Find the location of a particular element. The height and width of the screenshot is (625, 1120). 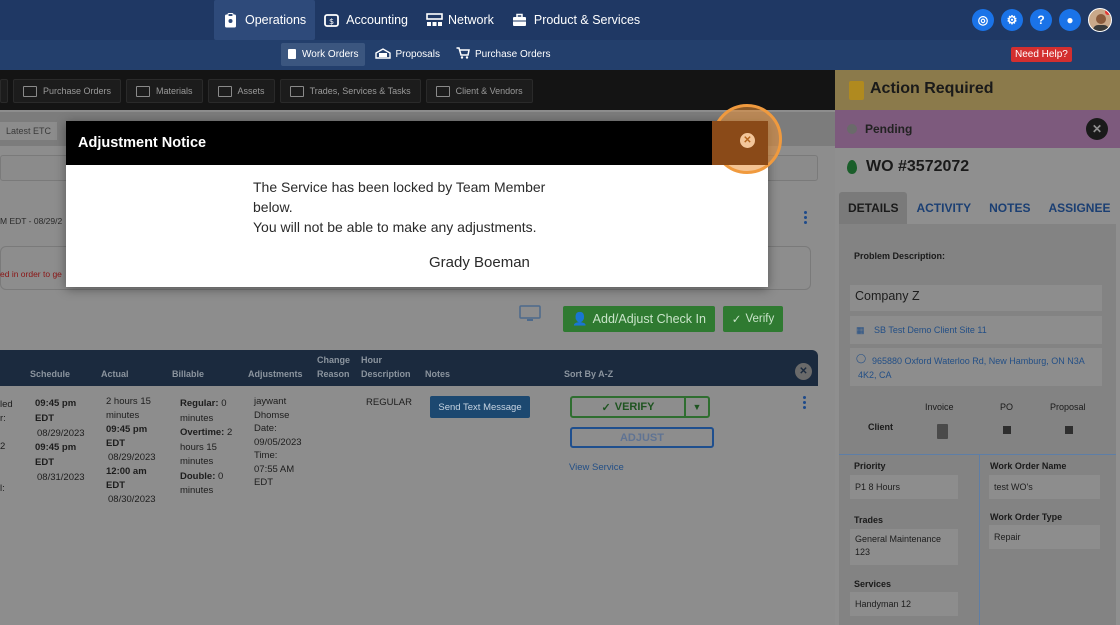

header-hour-desc-2: Description is located at coordinates (386, 374).